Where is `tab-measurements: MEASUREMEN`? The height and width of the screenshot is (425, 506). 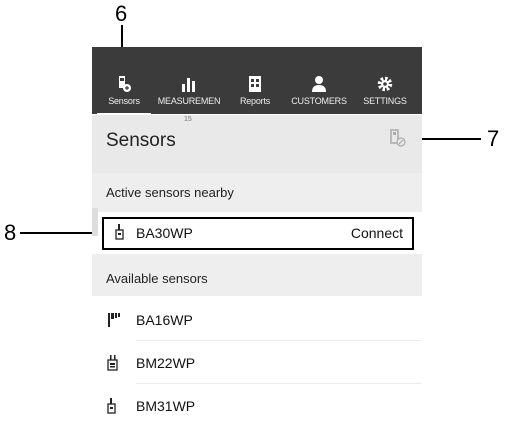 tab-measurements: MEASUREMEN is located at coordinates (189, 94).